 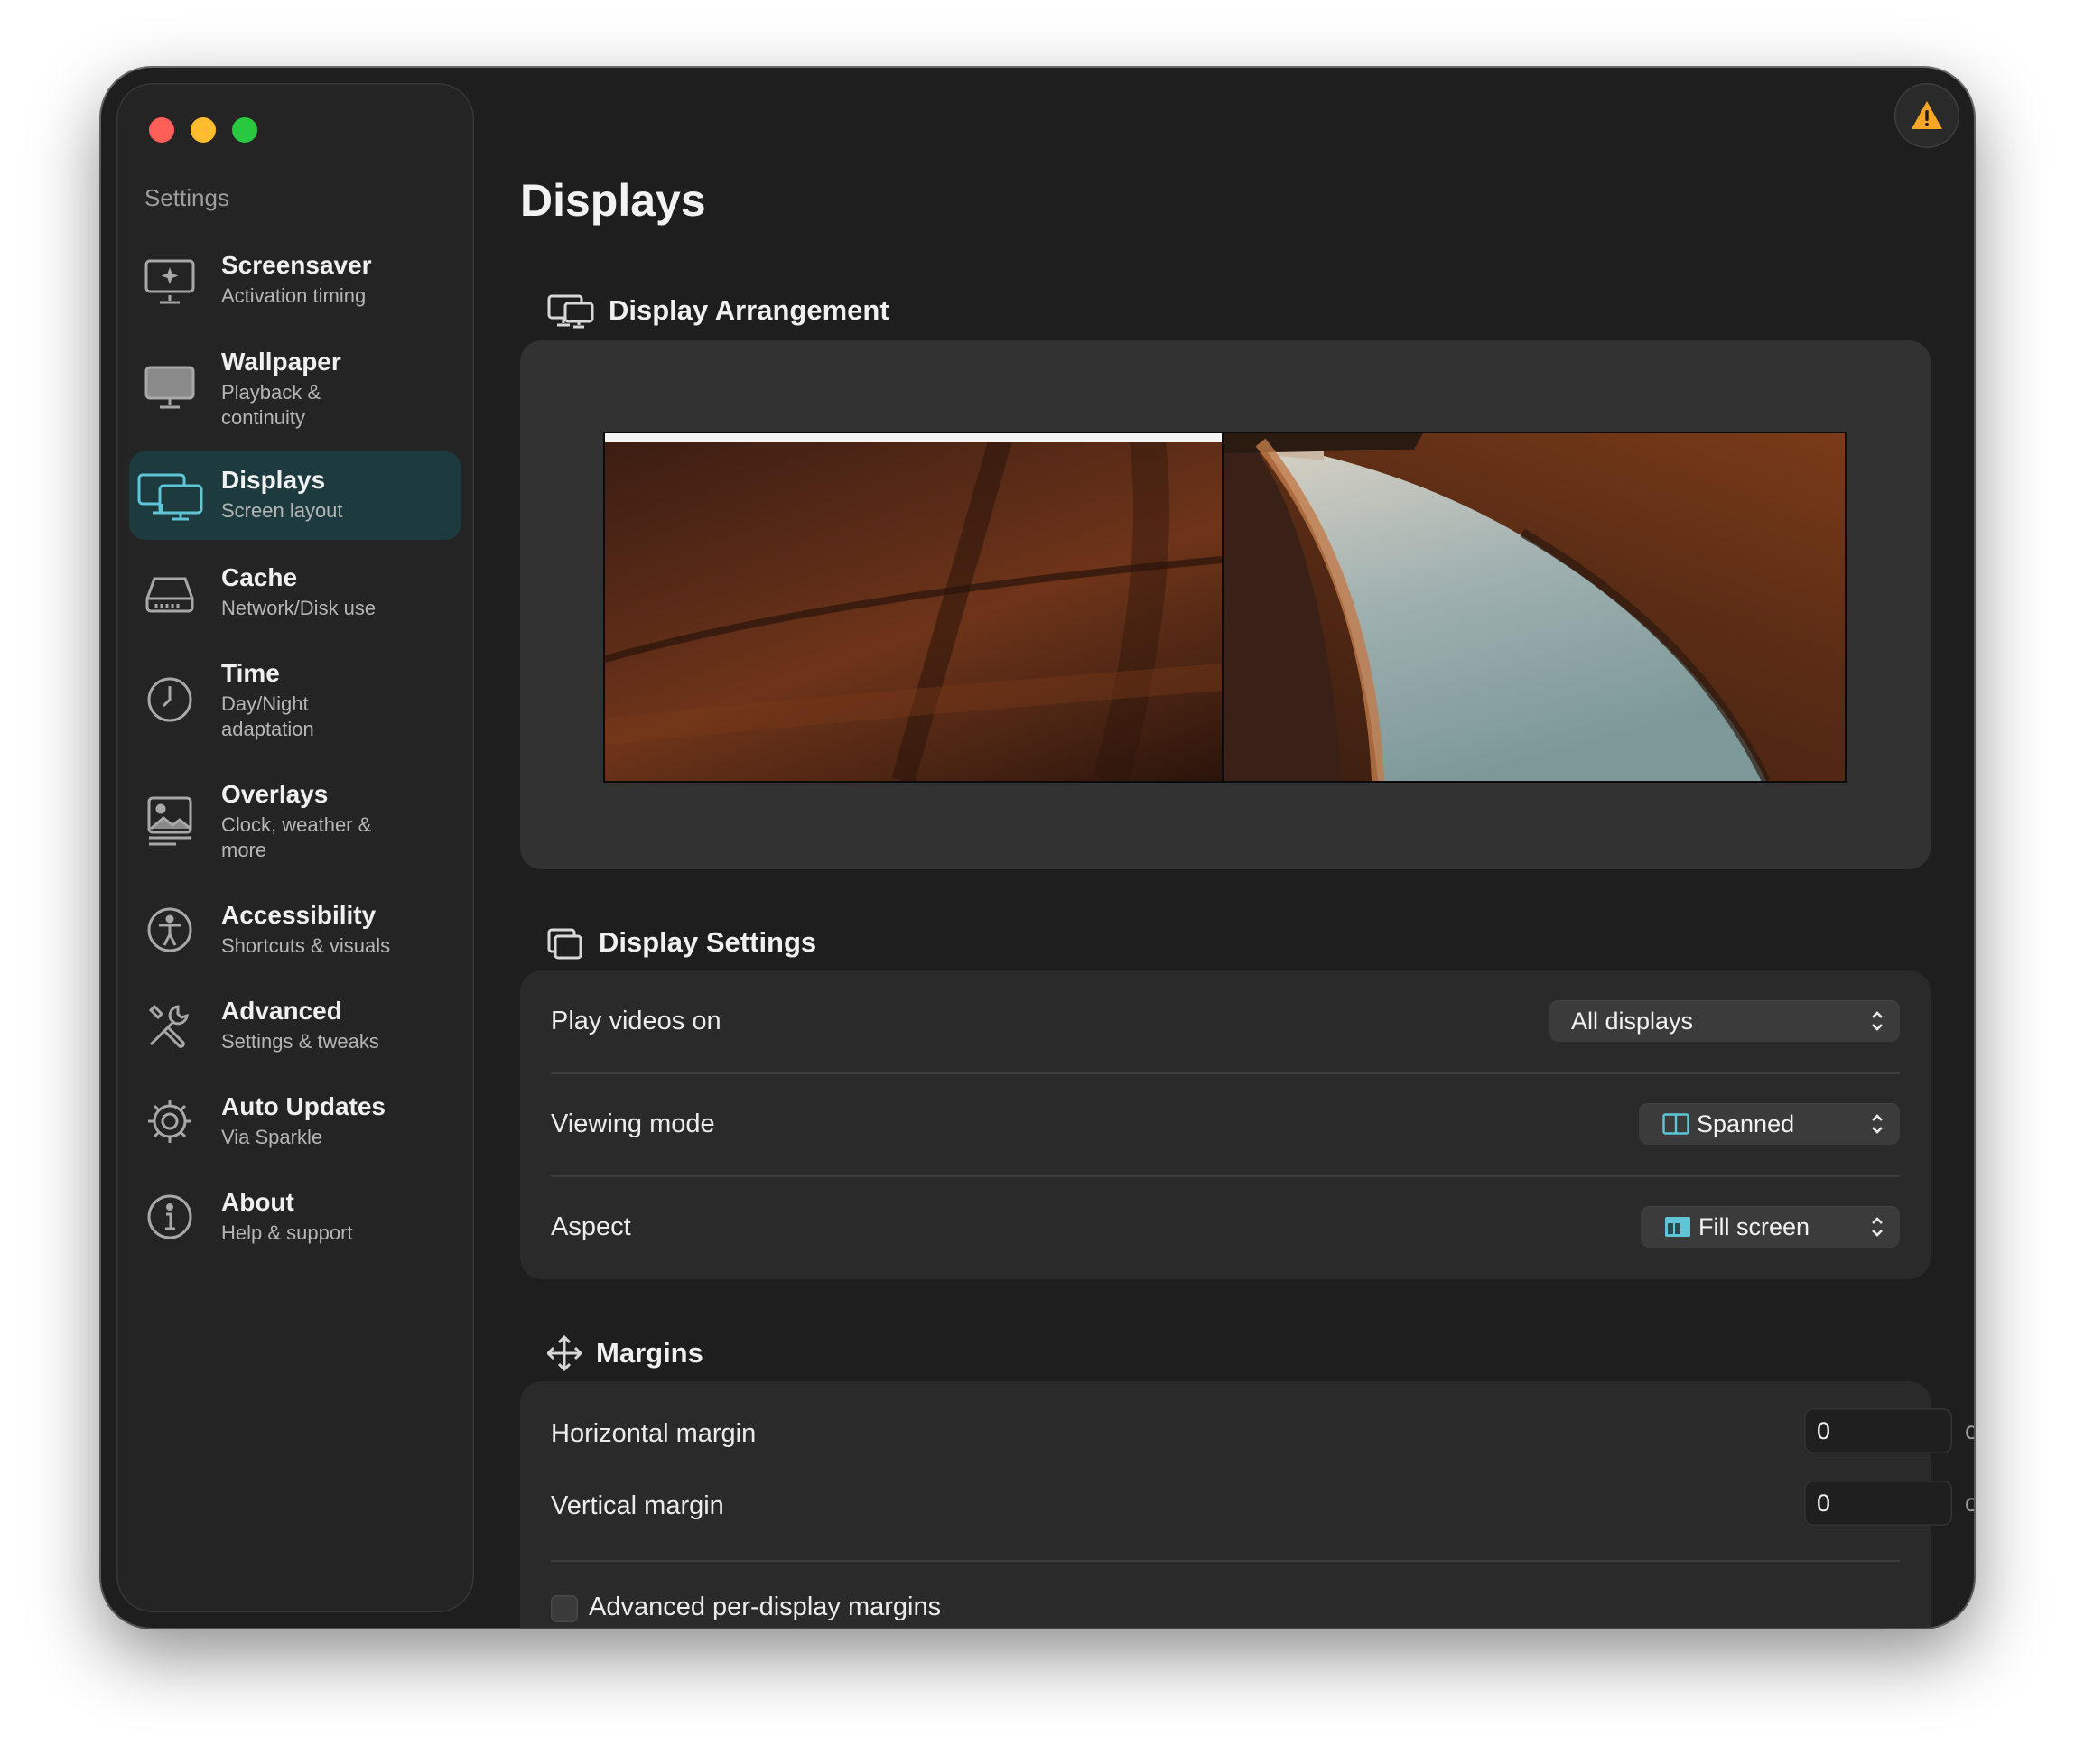 I want to click on sidebar-item-subtitle: Shortcuts & visuals, so click(x=306, y=945).